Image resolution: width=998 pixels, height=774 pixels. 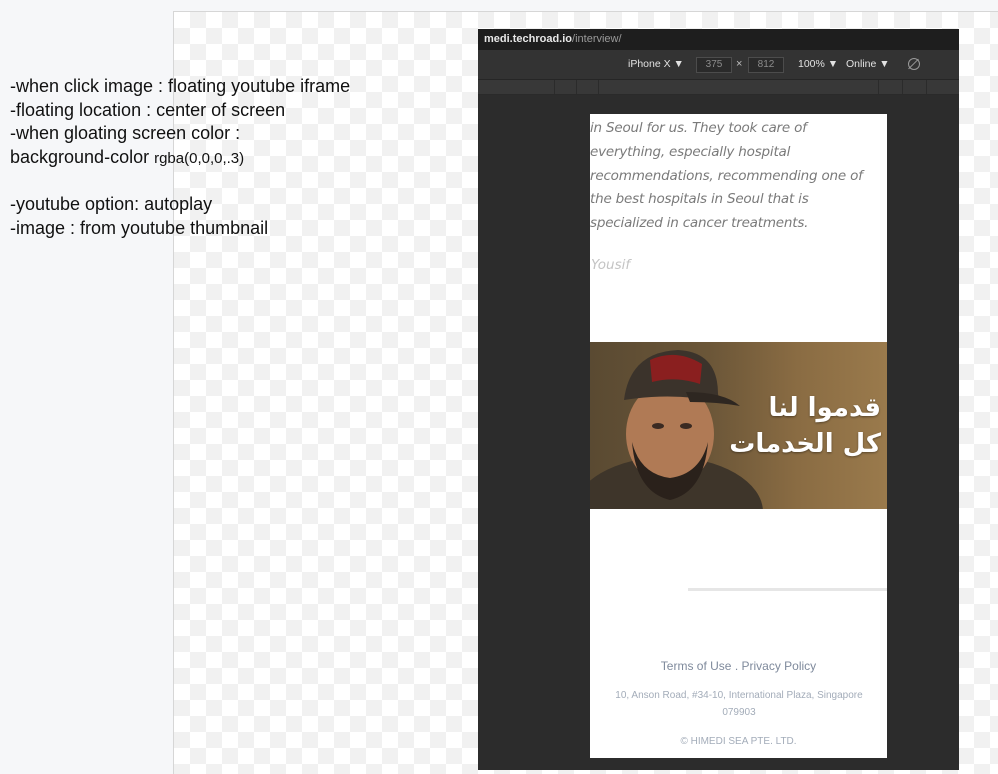 What do you see at coordinates (699, 199) in the screenshot?
I see `quote-line: the best hospitals in Seoul that is` at bounding box center [699, 199].